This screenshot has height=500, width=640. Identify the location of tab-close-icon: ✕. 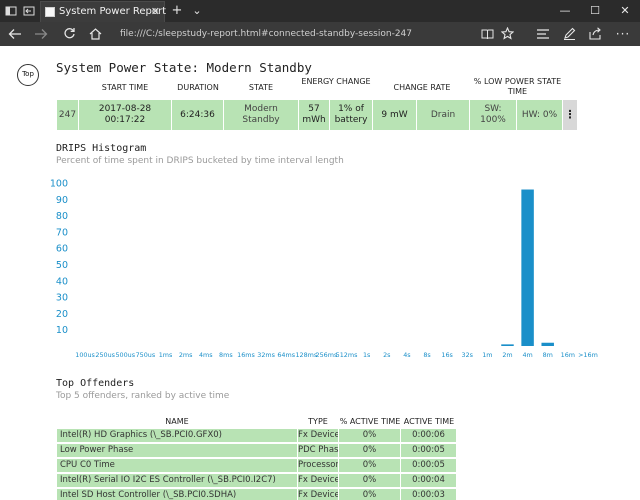
(155, 12).